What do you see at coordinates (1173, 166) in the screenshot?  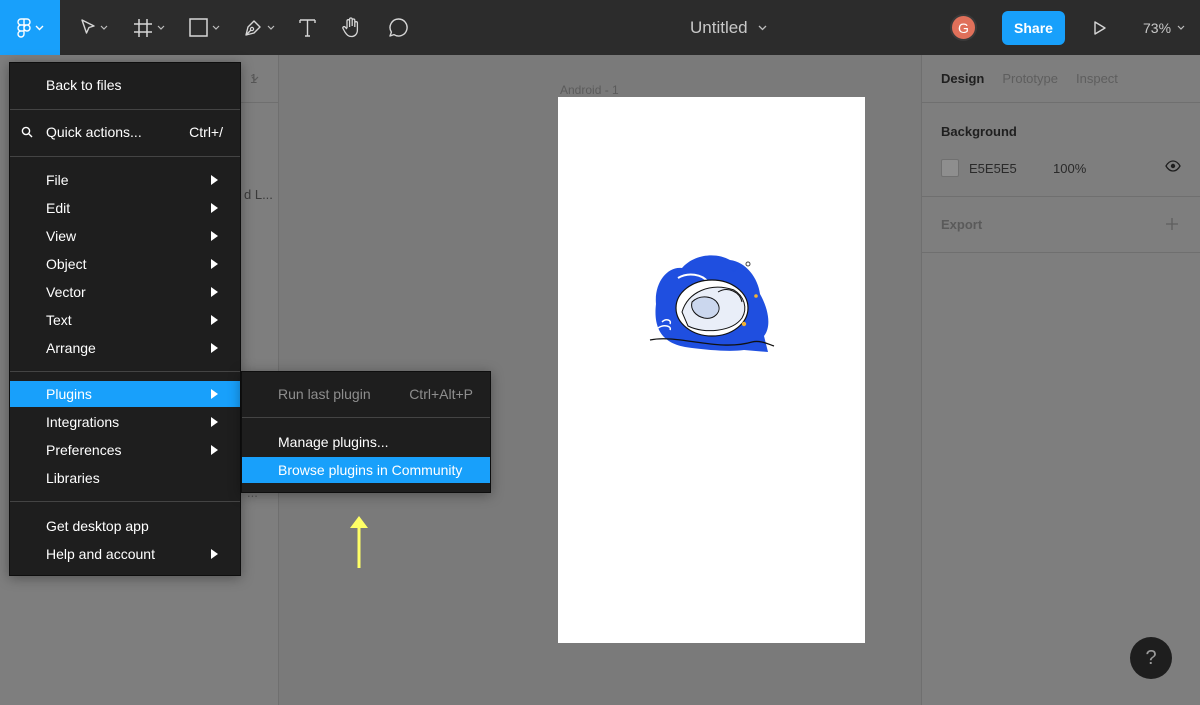 I see `eye-icon` at bounding box center [1173, 166].